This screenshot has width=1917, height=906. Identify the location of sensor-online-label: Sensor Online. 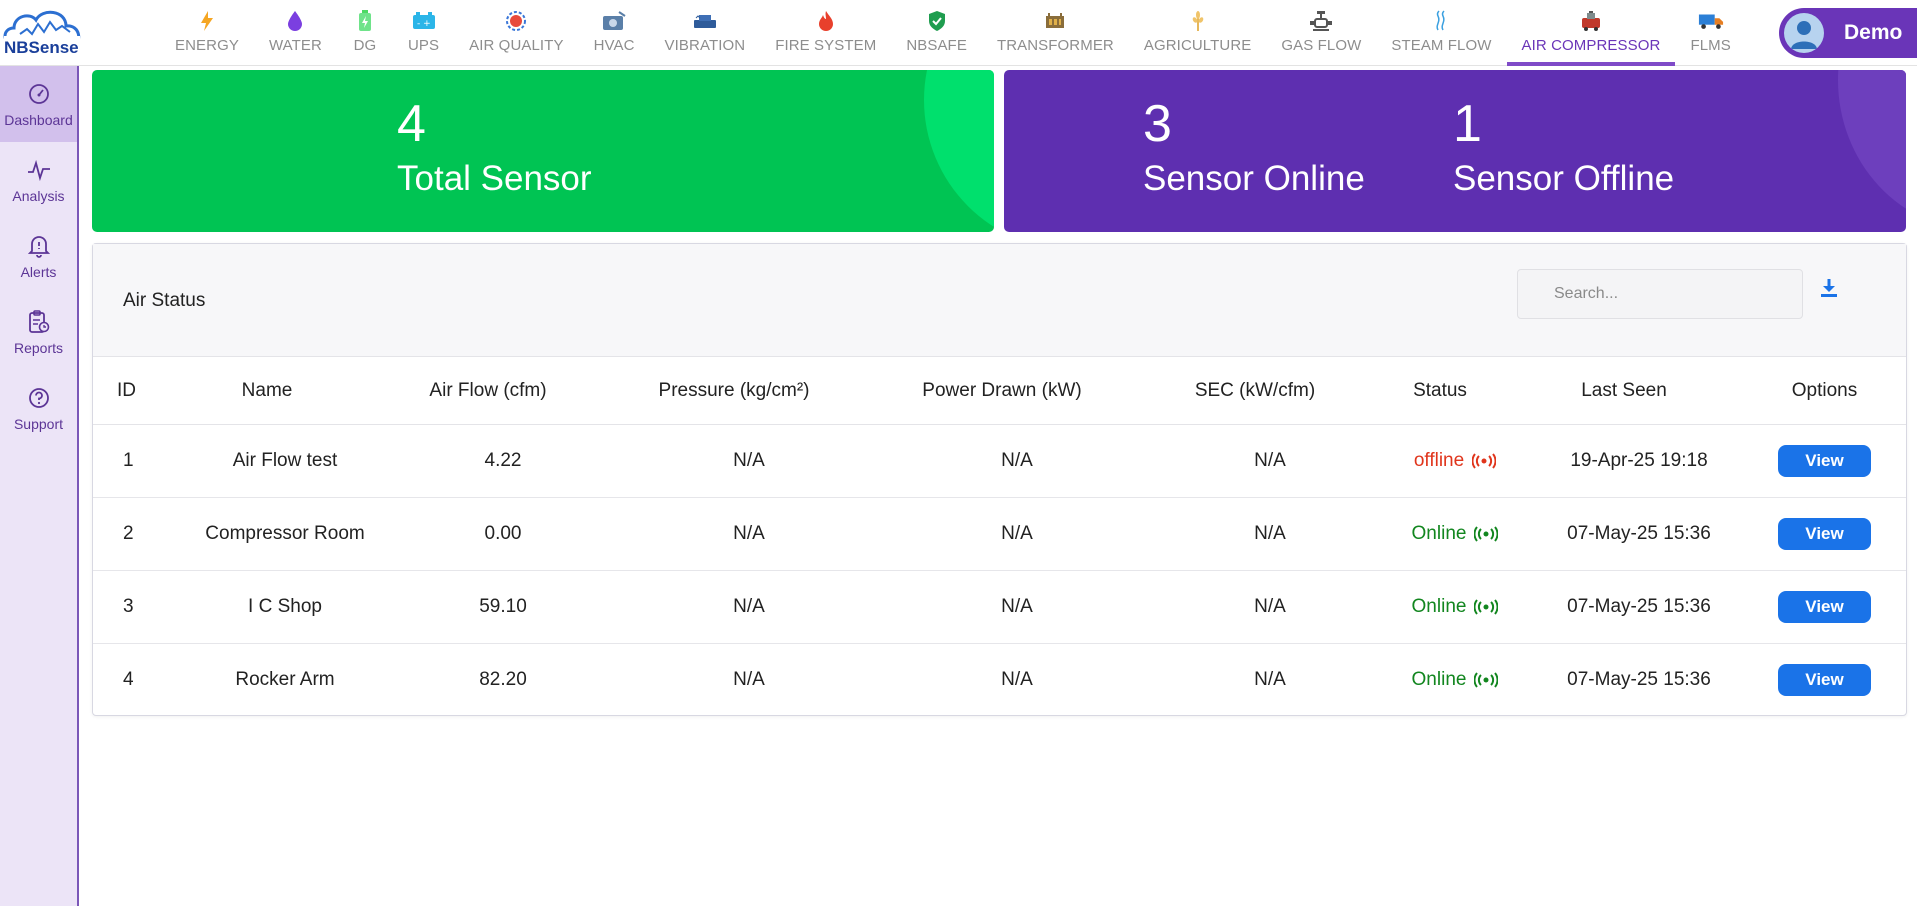
(1254, 178).